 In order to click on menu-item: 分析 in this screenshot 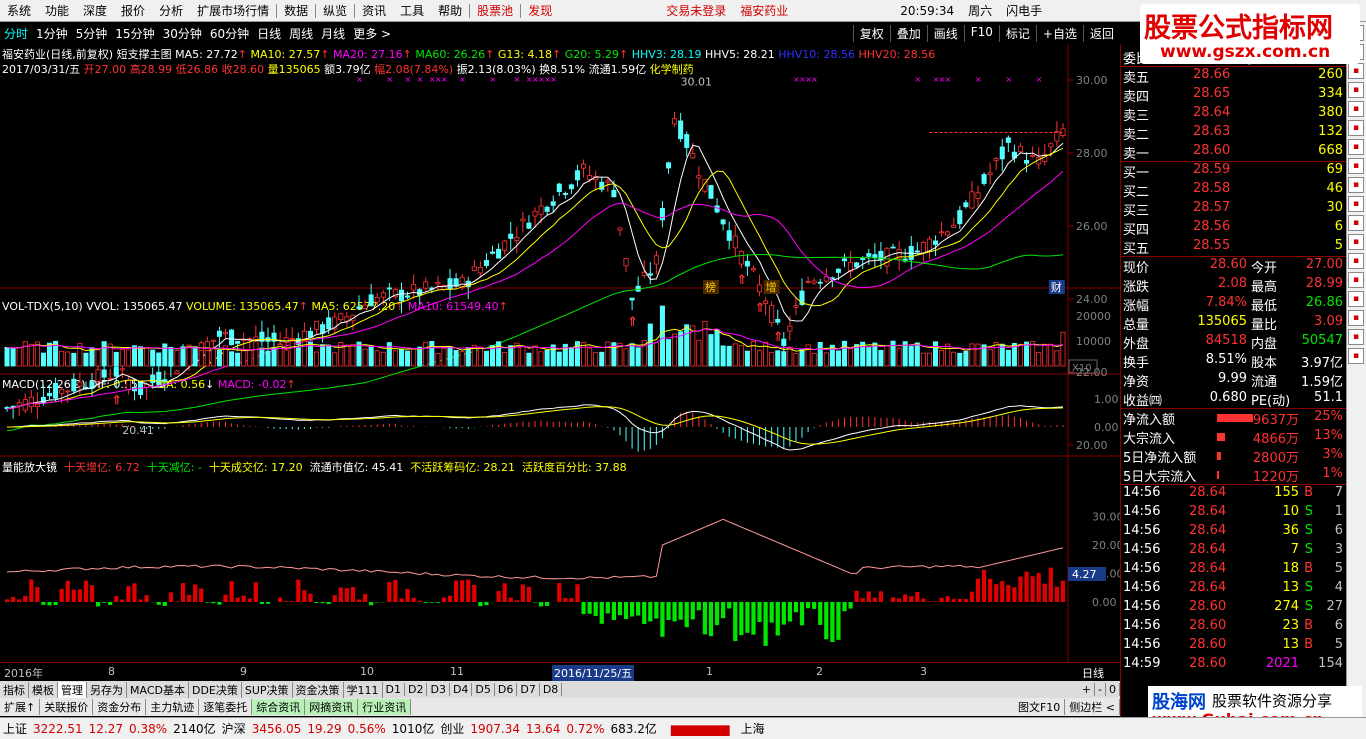, I will do `click(171, 11)`.